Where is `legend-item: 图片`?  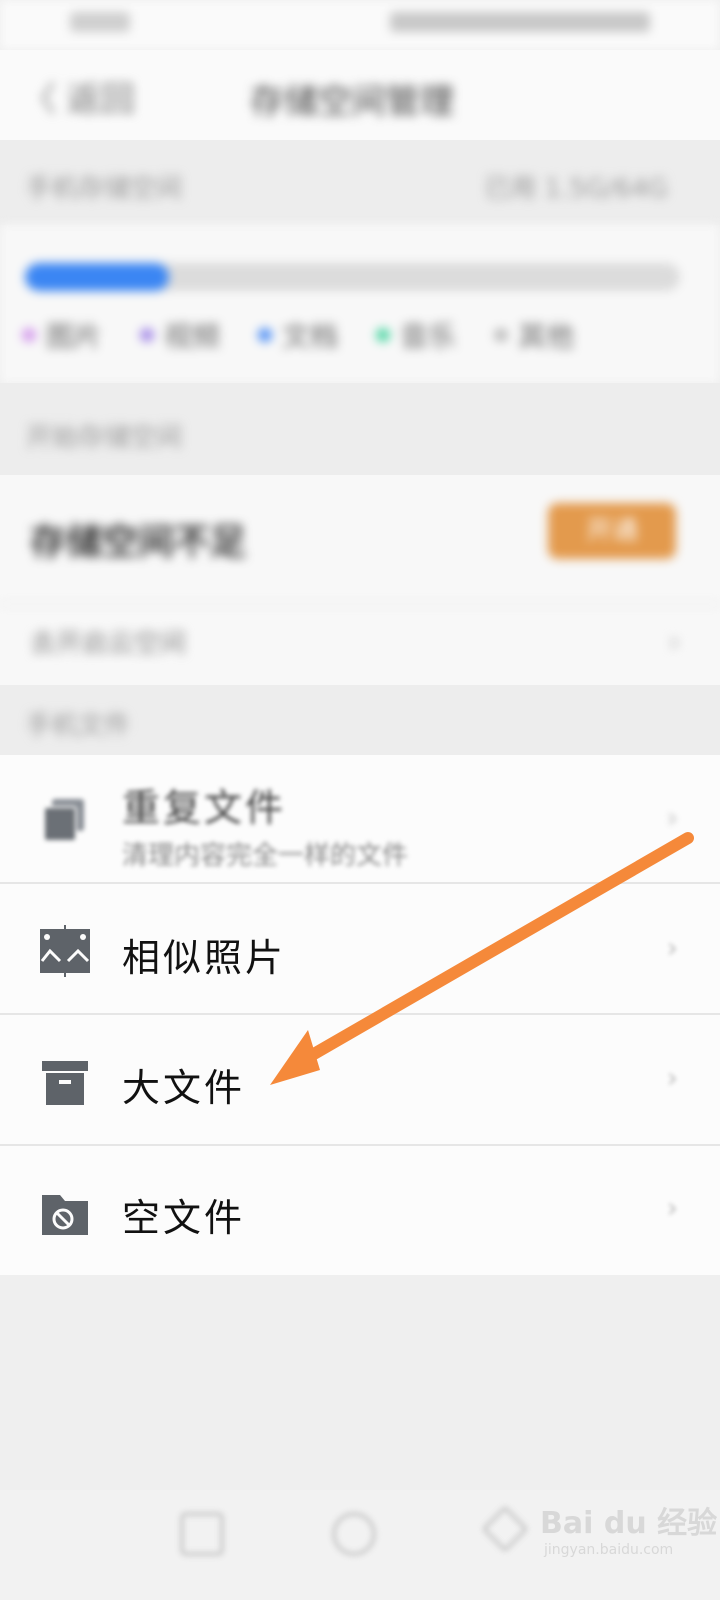
legend-item: 图片 is located at coordinates (62, 335).